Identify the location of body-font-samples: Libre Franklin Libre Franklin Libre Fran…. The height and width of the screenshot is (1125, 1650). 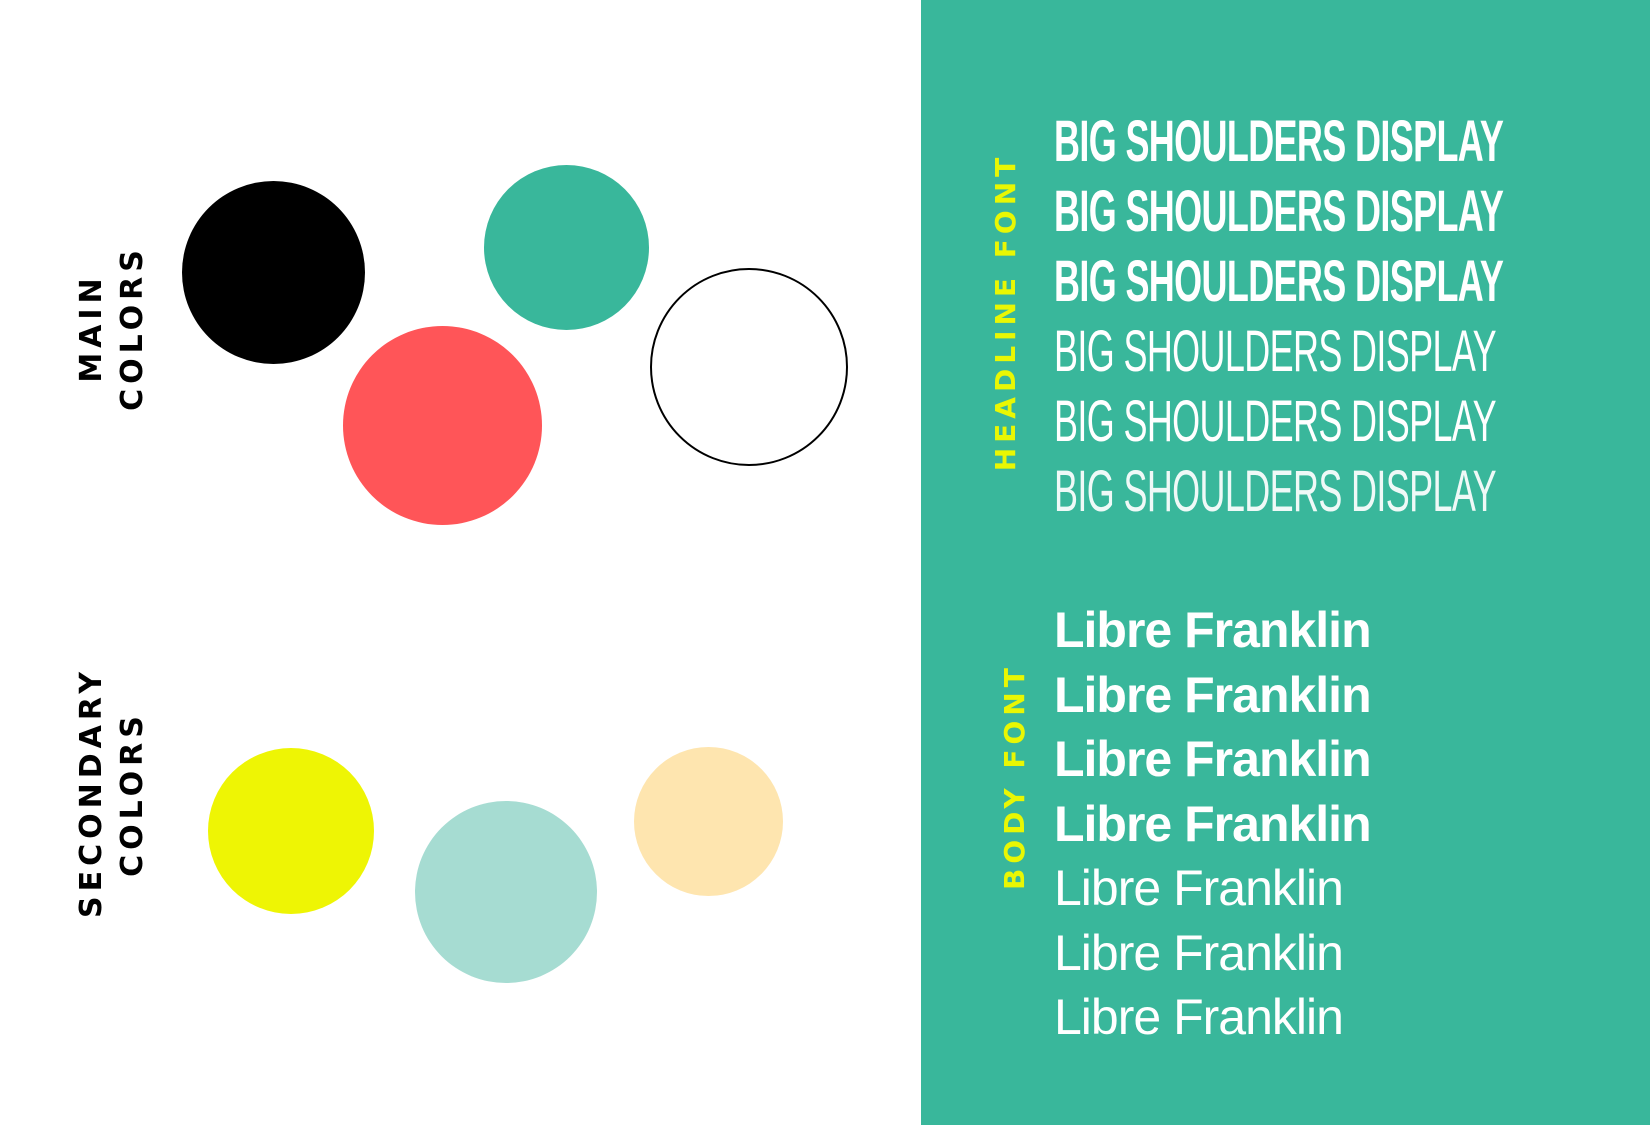
(1213, 824).